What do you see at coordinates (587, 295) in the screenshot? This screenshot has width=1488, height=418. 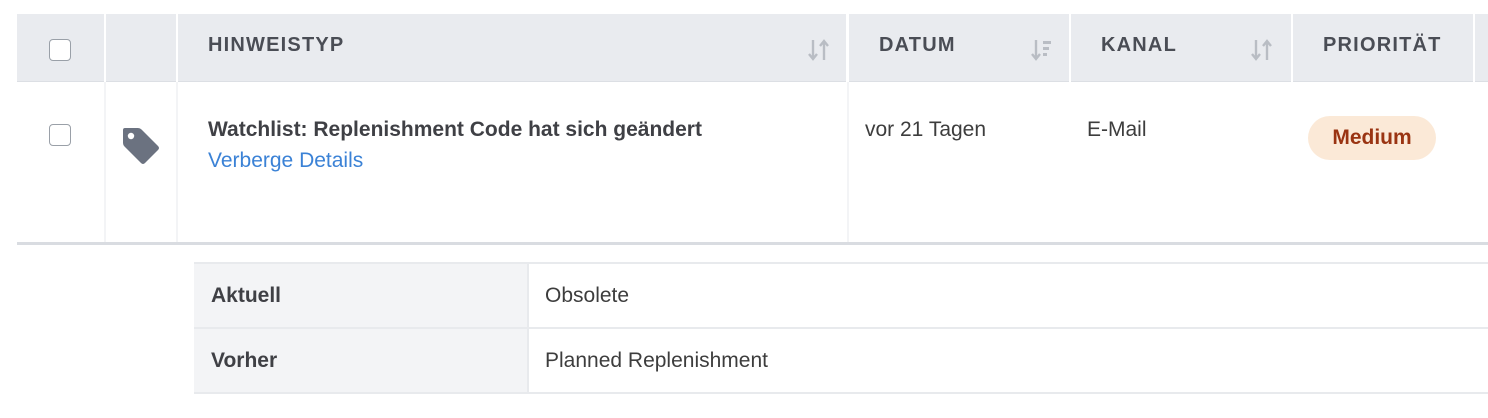 I see `details-value-aktuell: Obsolete` at bounding box center [587, 295].